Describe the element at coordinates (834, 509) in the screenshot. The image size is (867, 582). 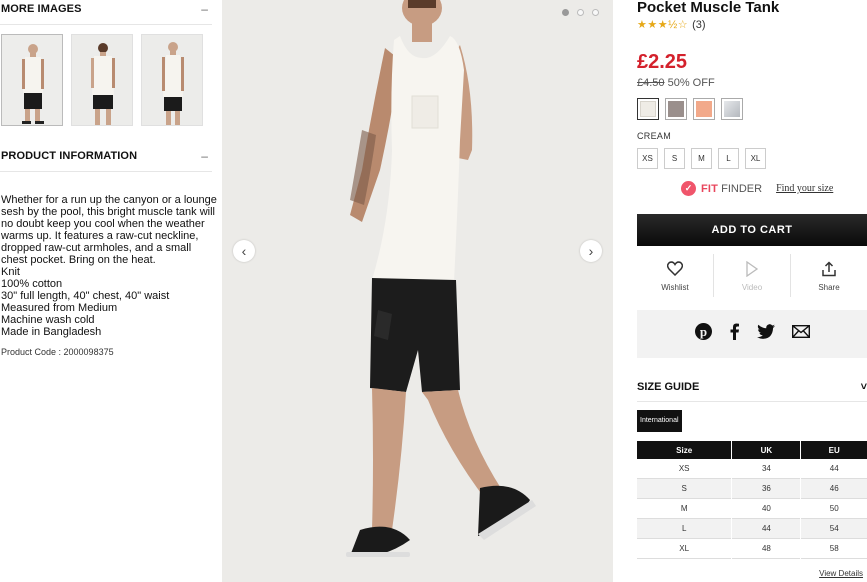
I see `table-cell: 50` at that location.